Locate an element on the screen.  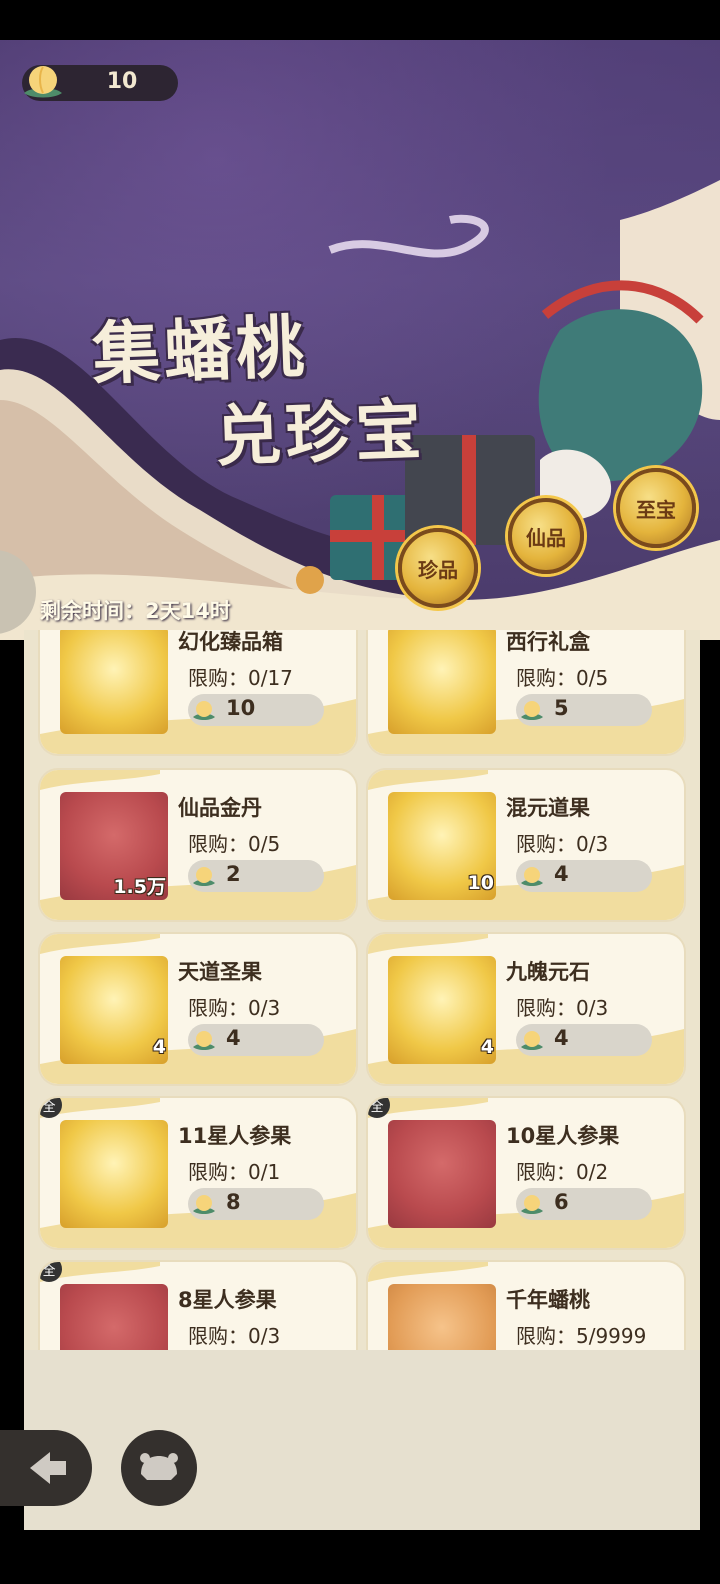
item-name: 仙品金丹 is located at coordinates (220, 808).